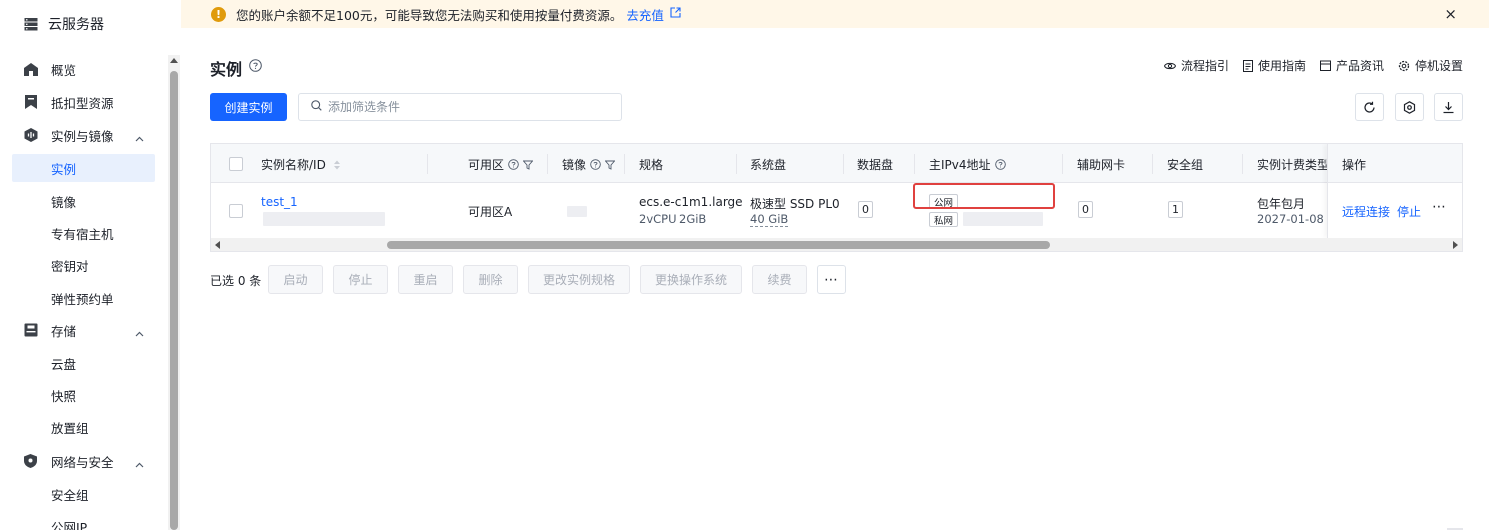 The image size is (1489, 530). Describe the element at coordinates (69, 102) in the screenshot. I see `sidebar-item-deduction: 抵扣型资源` at that location.